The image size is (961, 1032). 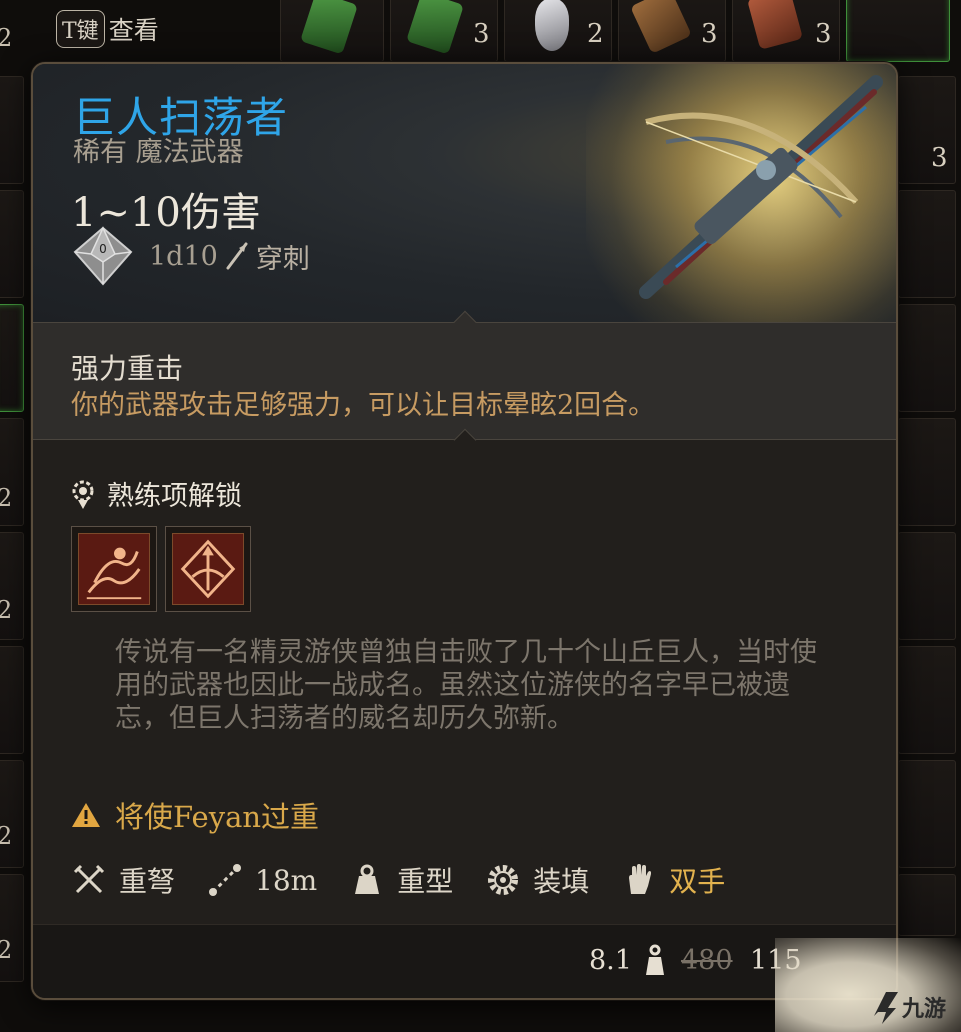 I want to click on proficiency-gear-icon, so click(x=83, y=494).